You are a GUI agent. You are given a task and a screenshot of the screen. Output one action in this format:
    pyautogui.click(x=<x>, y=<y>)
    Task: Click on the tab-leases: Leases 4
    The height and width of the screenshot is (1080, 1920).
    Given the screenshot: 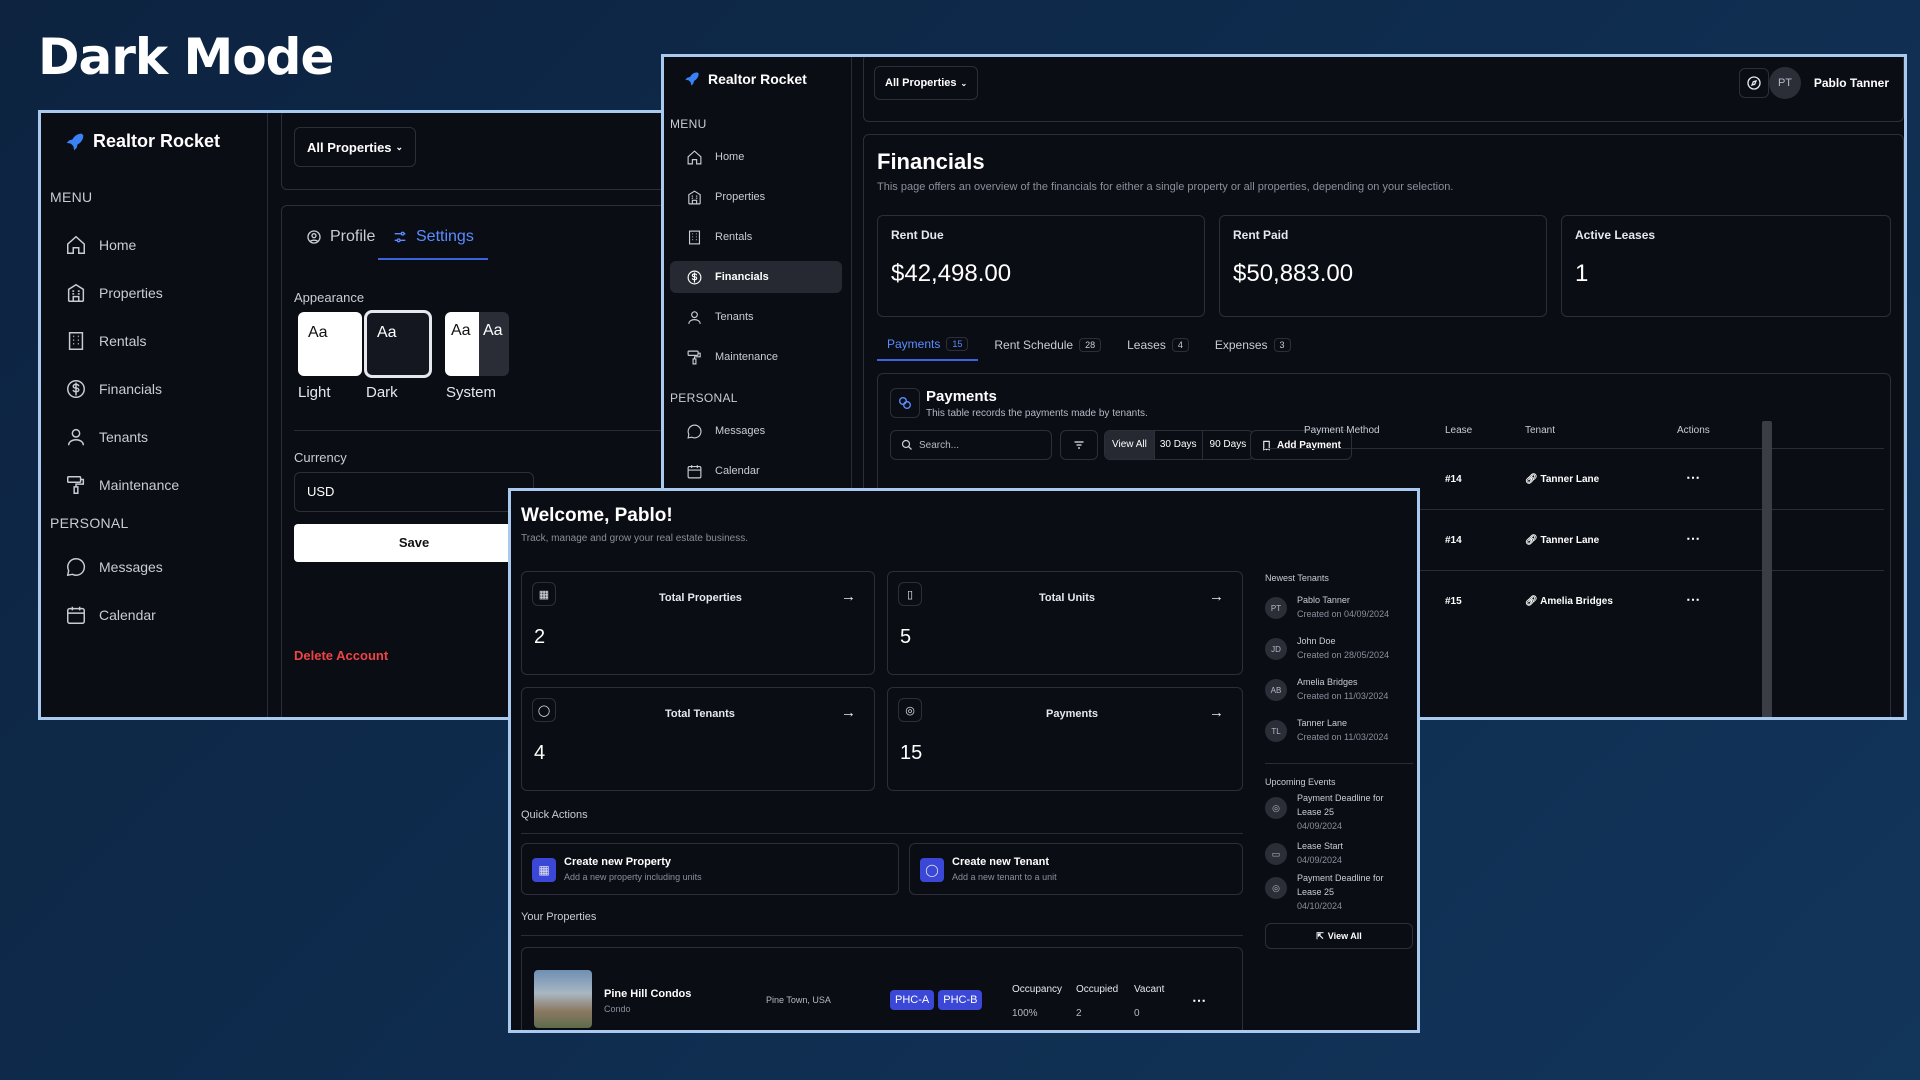 What is the action you would take?
    pyautogui.click(x=1155, y=346)
    